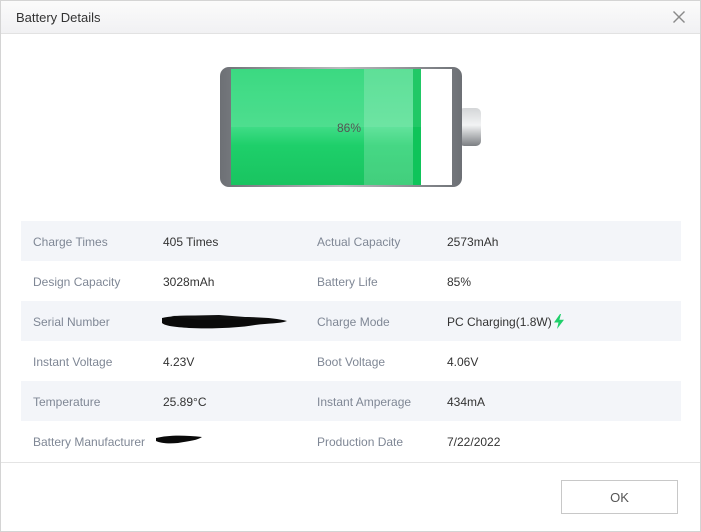 Image resolution: width=701 pixels, height=532 pixels. I want to click on table-row: Instant Voltage 4.23V Boot Voltage 4.06V, so click(351, 361).